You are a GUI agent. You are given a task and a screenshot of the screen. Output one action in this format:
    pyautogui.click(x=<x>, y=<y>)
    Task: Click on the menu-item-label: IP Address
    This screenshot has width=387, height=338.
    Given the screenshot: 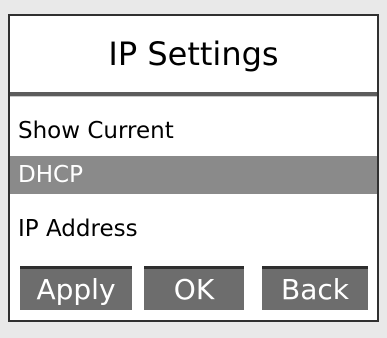 What is the action you would take?
    pyautogui.click(x=78, y=229)
    